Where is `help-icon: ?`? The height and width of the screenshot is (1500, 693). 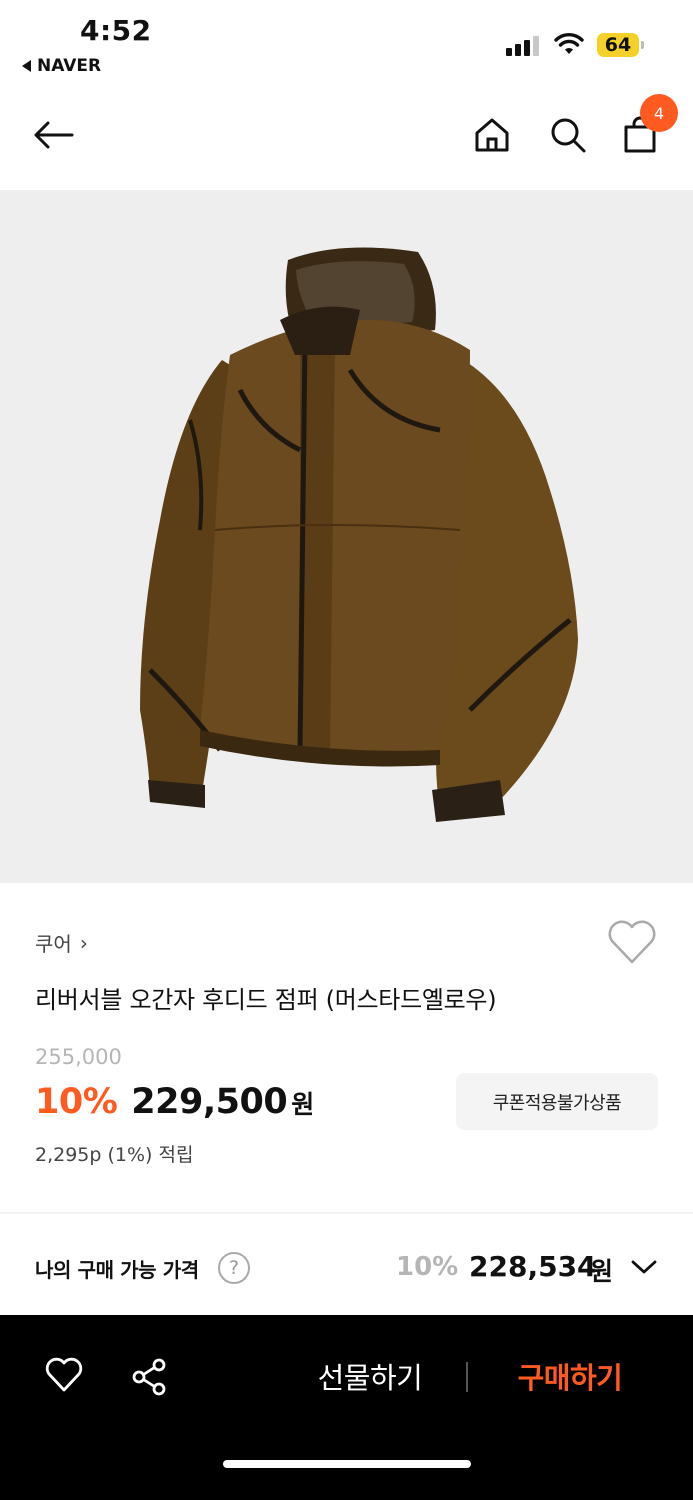 help-icon: ? is located at coordinates (234, 1268).